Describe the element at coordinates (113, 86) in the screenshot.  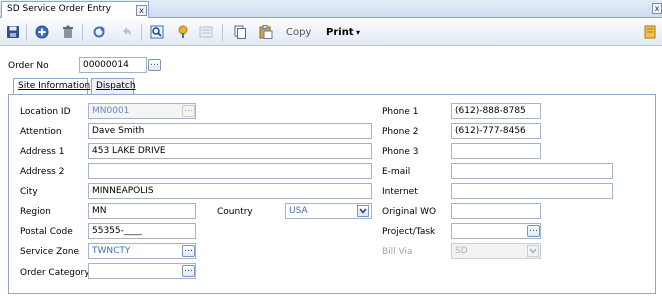
I see `tab-dispatch: Dispatch` at that location.